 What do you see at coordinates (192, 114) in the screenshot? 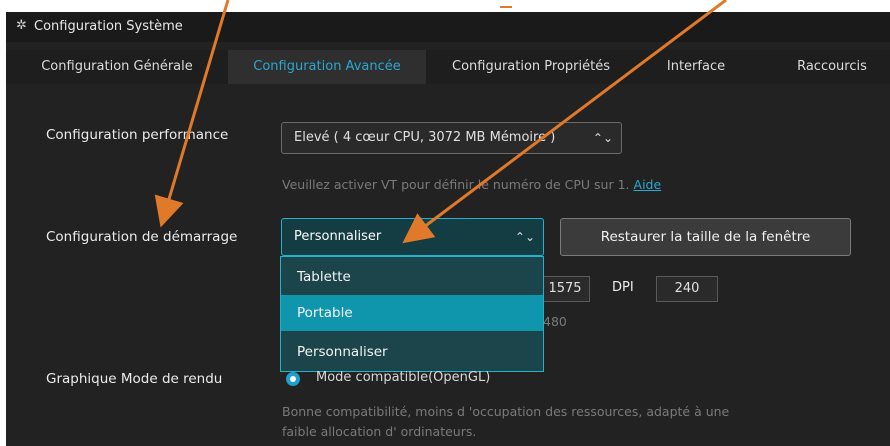
I see `annotation-arrow-left` at bounding box center [192, 114].